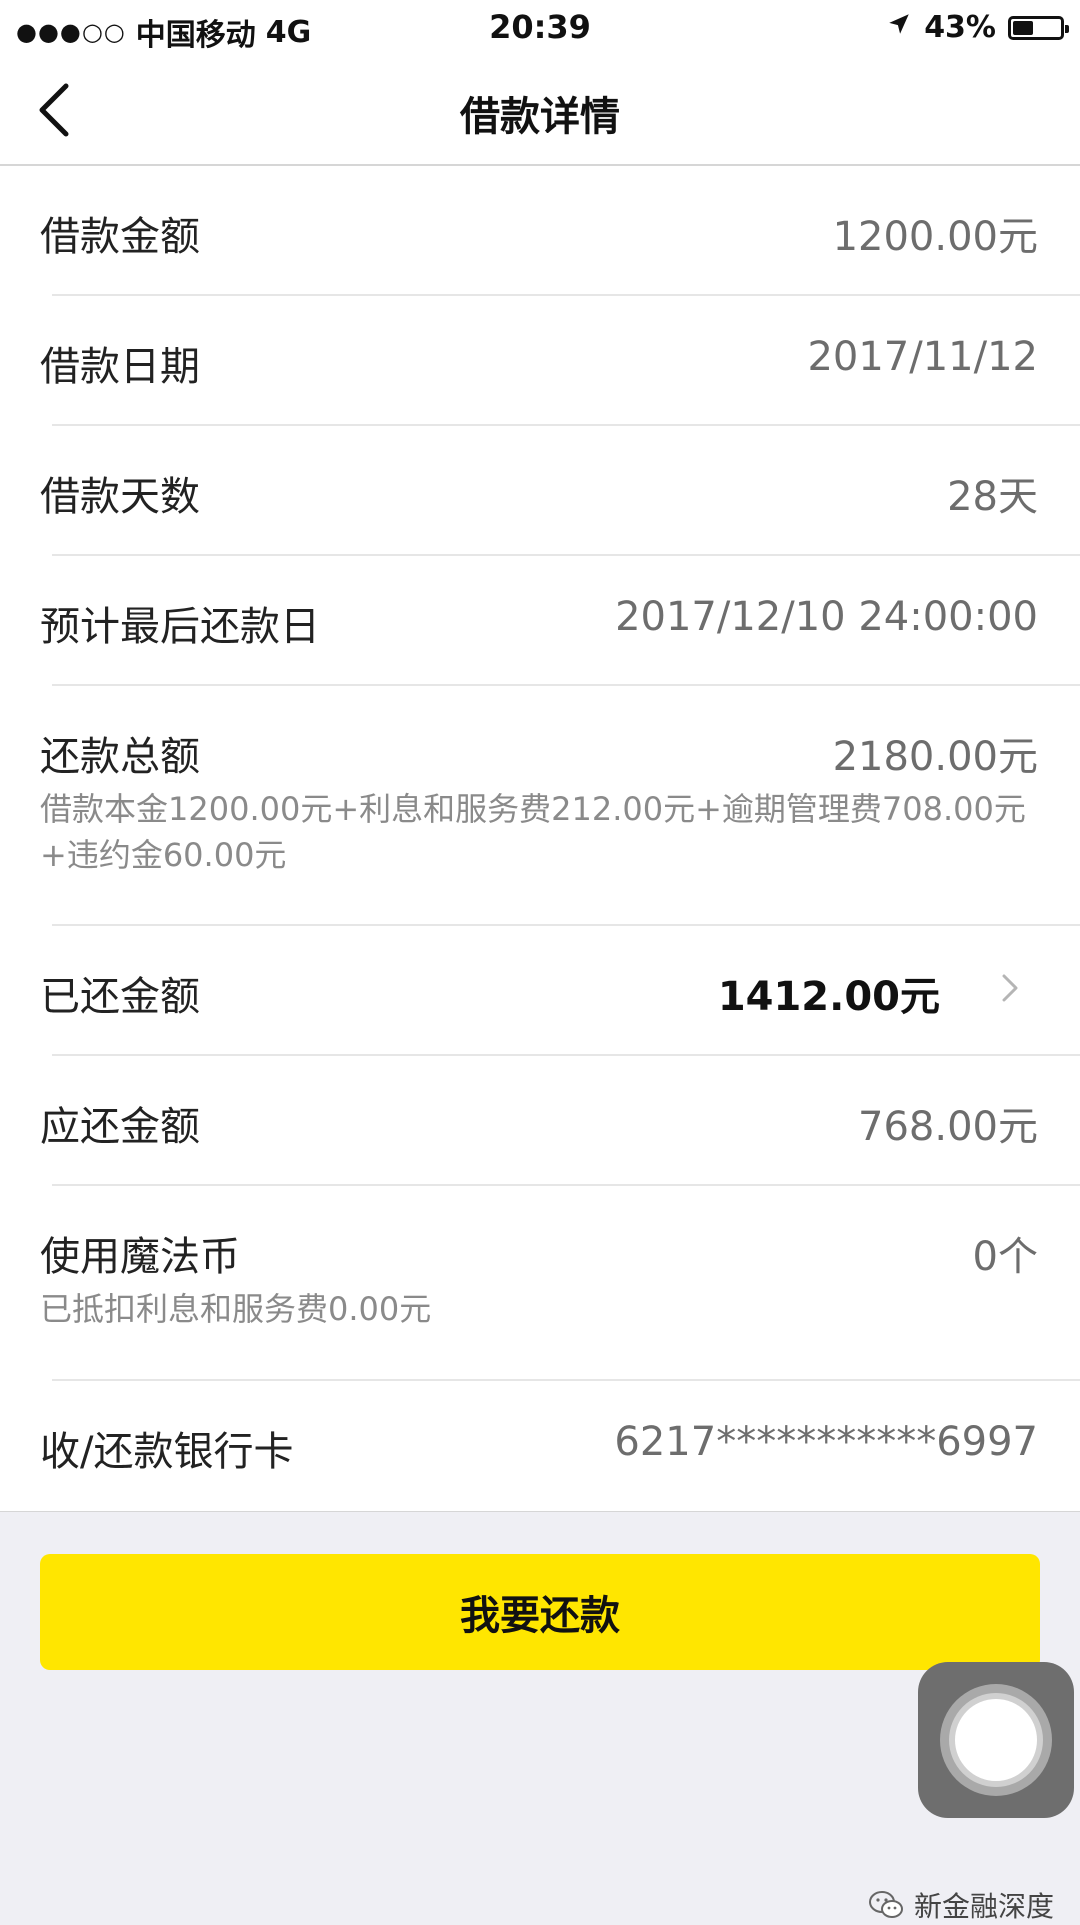 The height and width of the screenshot is (1925, 1080). I want to click on watermark: 新金融深度, so click(961, 1905).